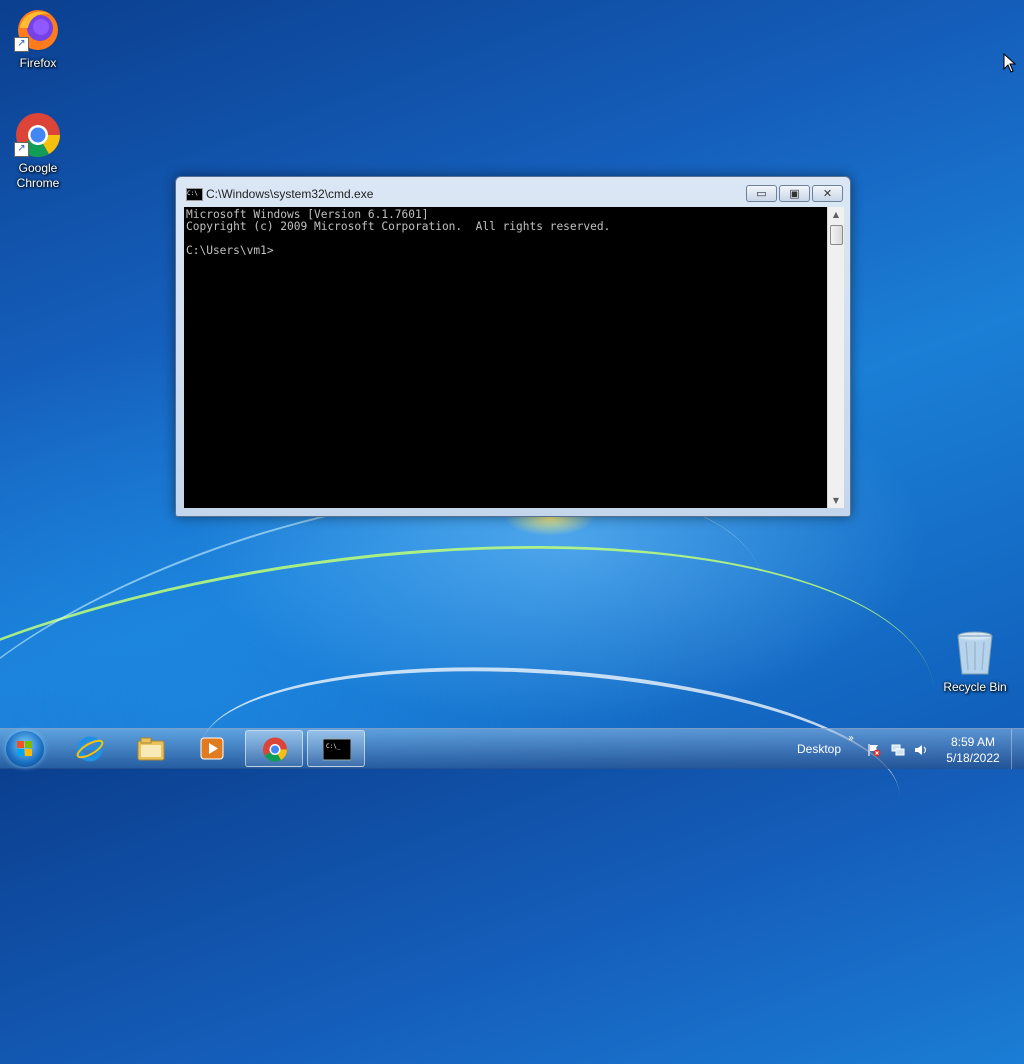 The height and width of the screenshot is (1064, 1024). What do you see at coordinates (836, 214) in the screenshot?
I see `scroll-up-arrow-icon: ▲` at bounding box center [836, 214].